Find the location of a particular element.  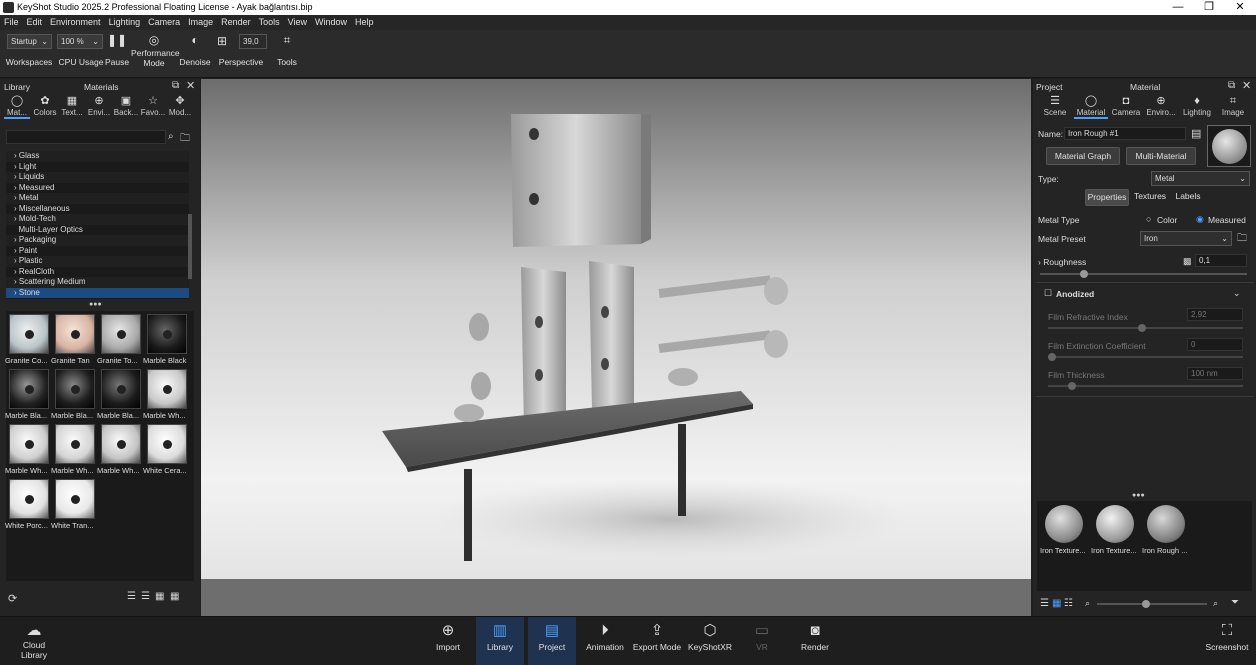

zoom-out-icon: ⌕ is located at coordinates (1087, 603).